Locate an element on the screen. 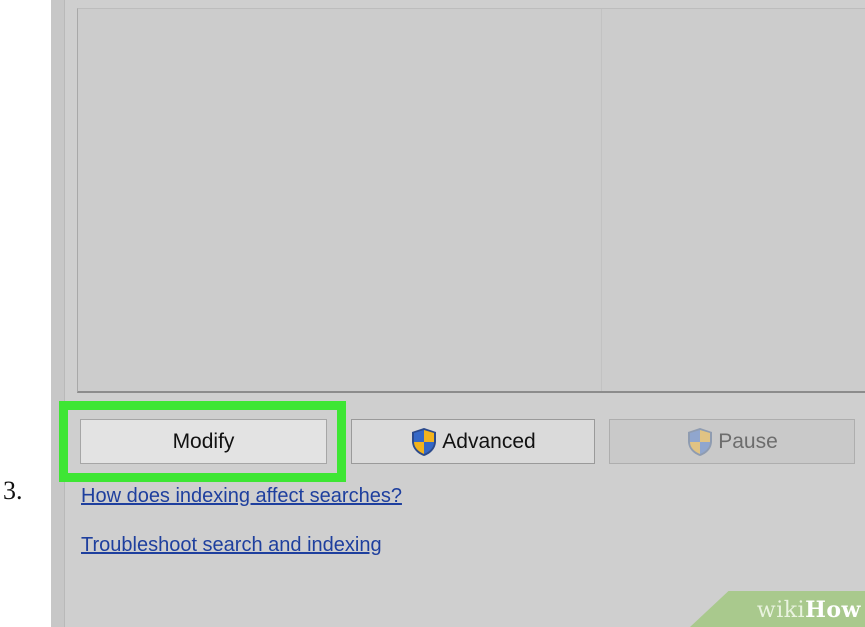 The height and width of the screenshot is (627, 865). wikihow-watermark: wikiHow is located at coordinates (777, 609).